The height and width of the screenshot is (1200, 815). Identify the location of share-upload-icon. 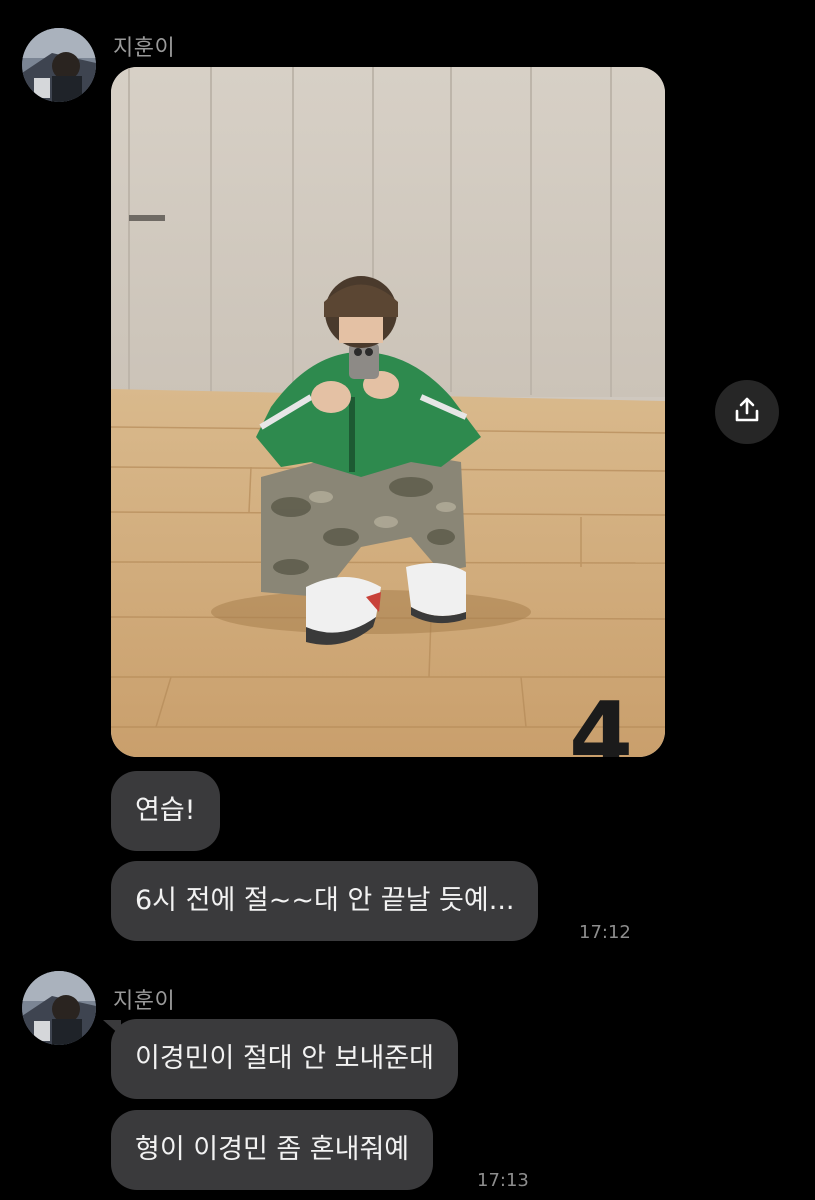
(747, 412).